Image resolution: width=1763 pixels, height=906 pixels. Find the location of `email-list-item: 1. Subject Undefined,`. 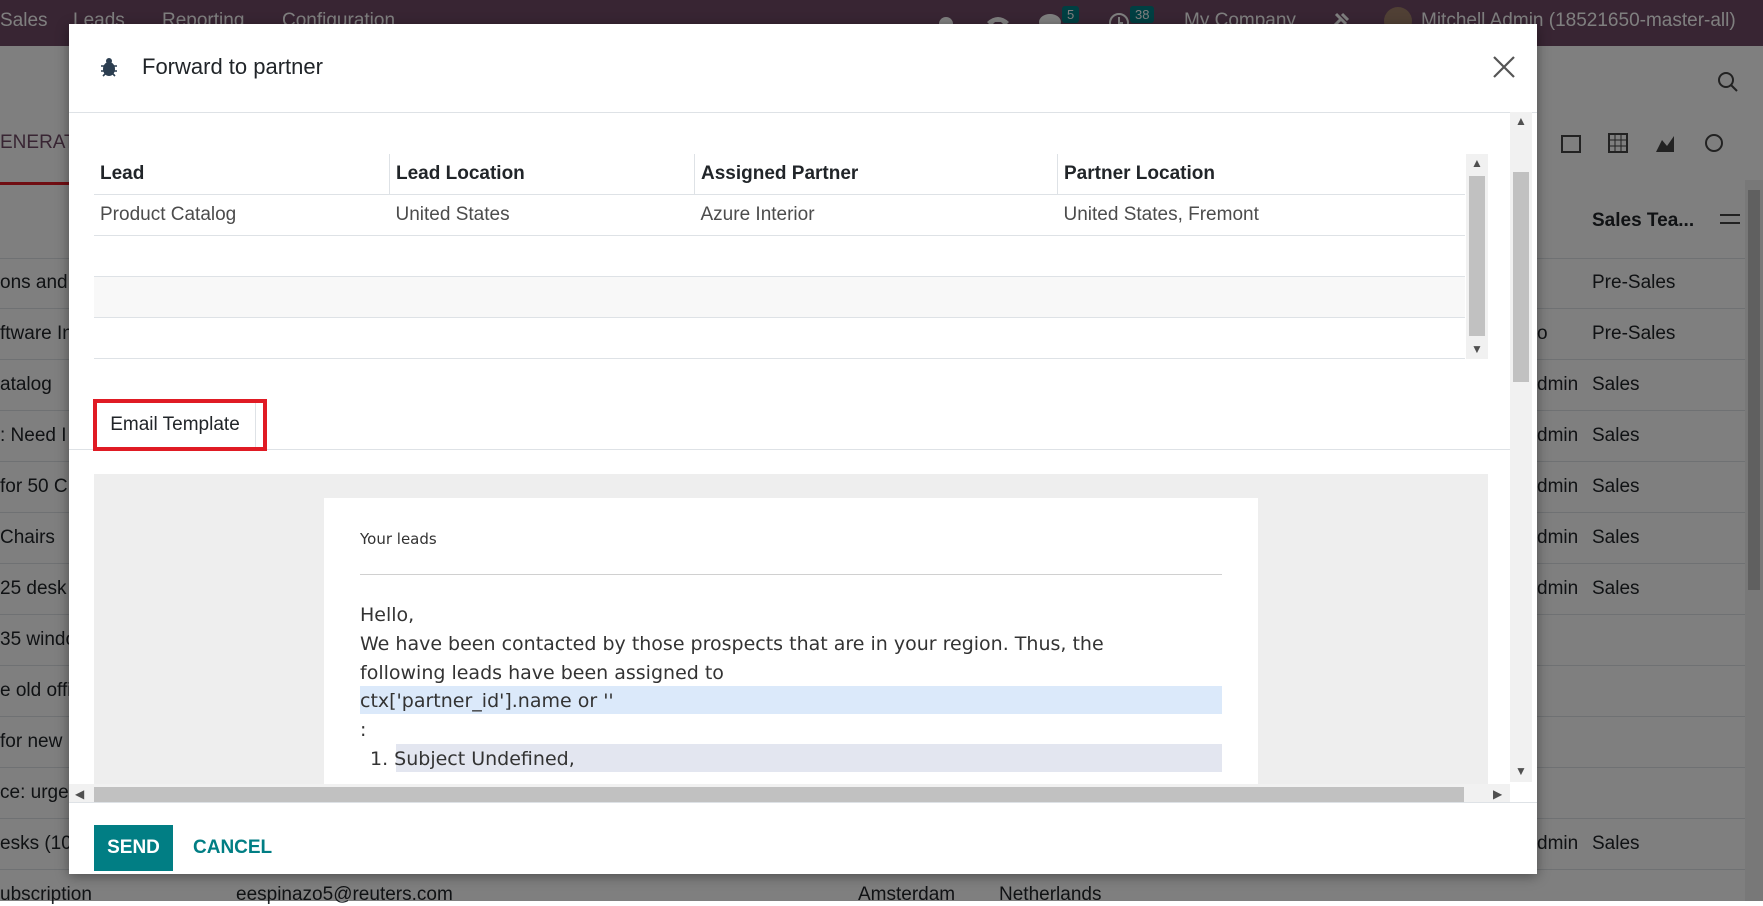

email-list-item: 1. Subject Undefined, is located at coordinates (472, 759).